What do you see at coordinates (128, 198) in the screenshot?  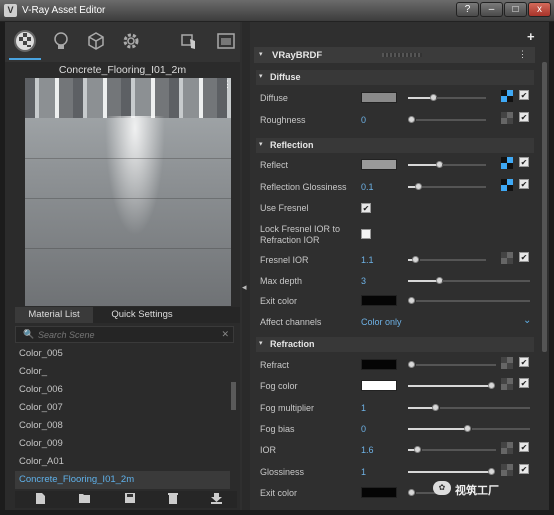 I see `floor-line` at bounding box center [128, 198].